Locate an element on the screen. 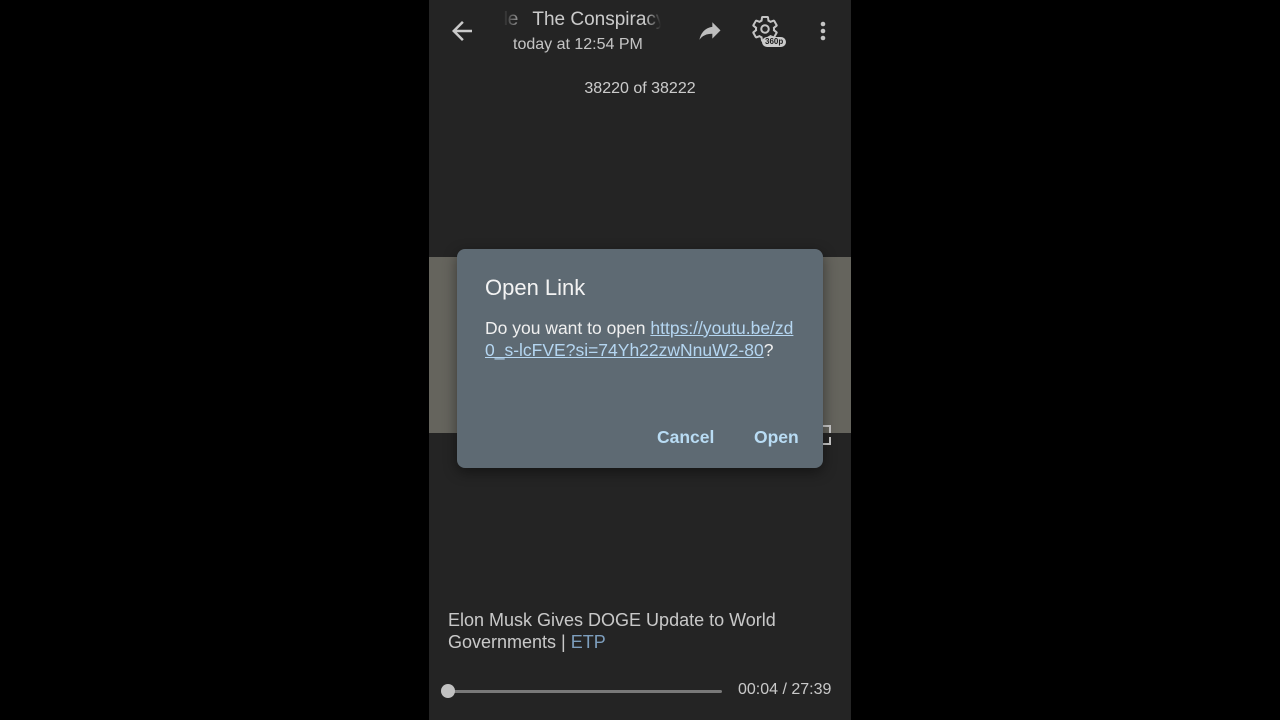  dialog-suffix: ? is located at coordinates (768, 350).